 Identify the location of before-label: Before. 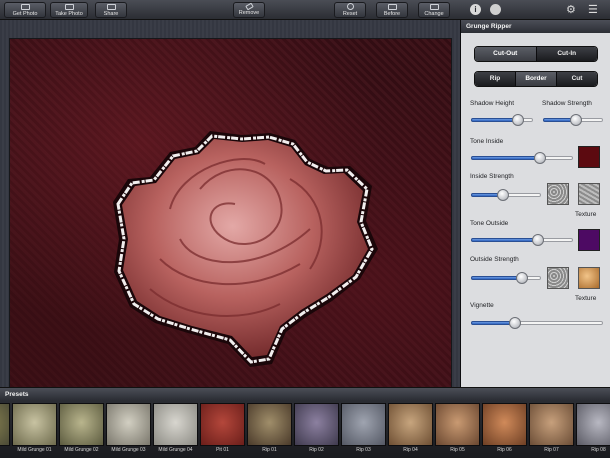
(392, 13).